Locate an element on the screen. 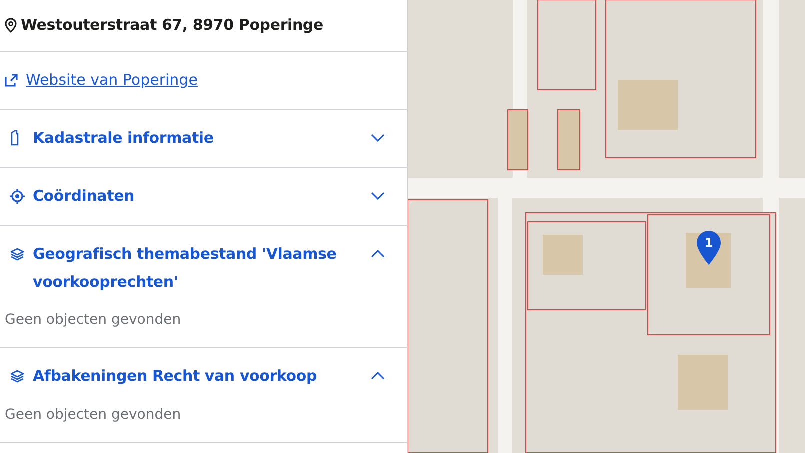  section-header: Kadastrale informatie is located at coordinates (202, 138).